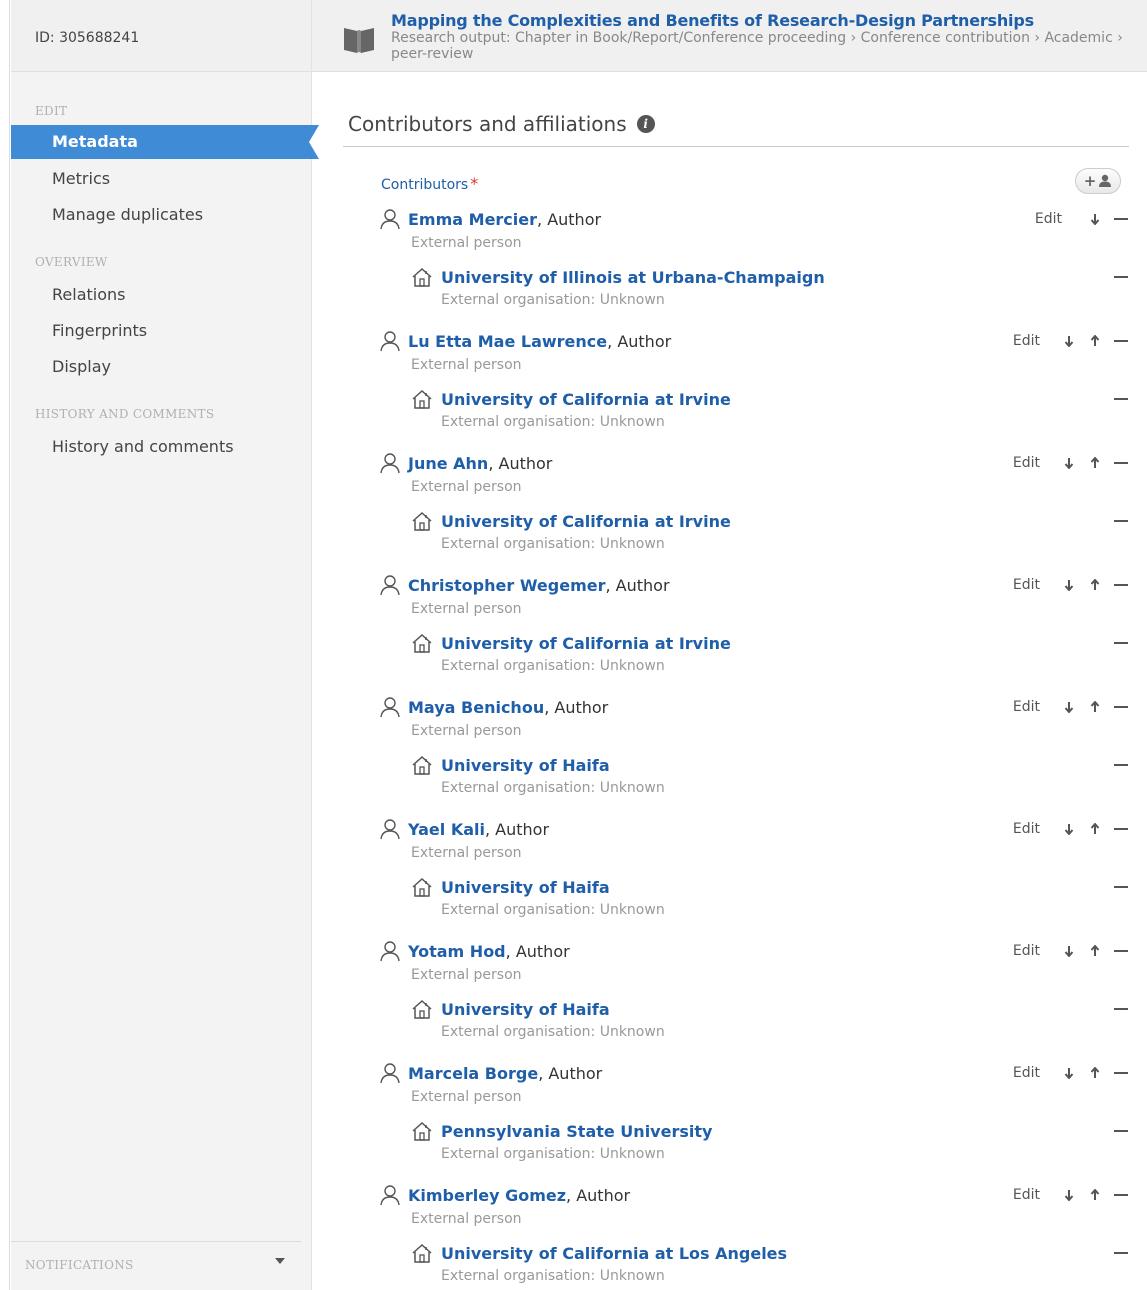 The width and height of the screenshot is (1147, 1290). I want to click on add-contributor-button: +, so click(1098, 181).